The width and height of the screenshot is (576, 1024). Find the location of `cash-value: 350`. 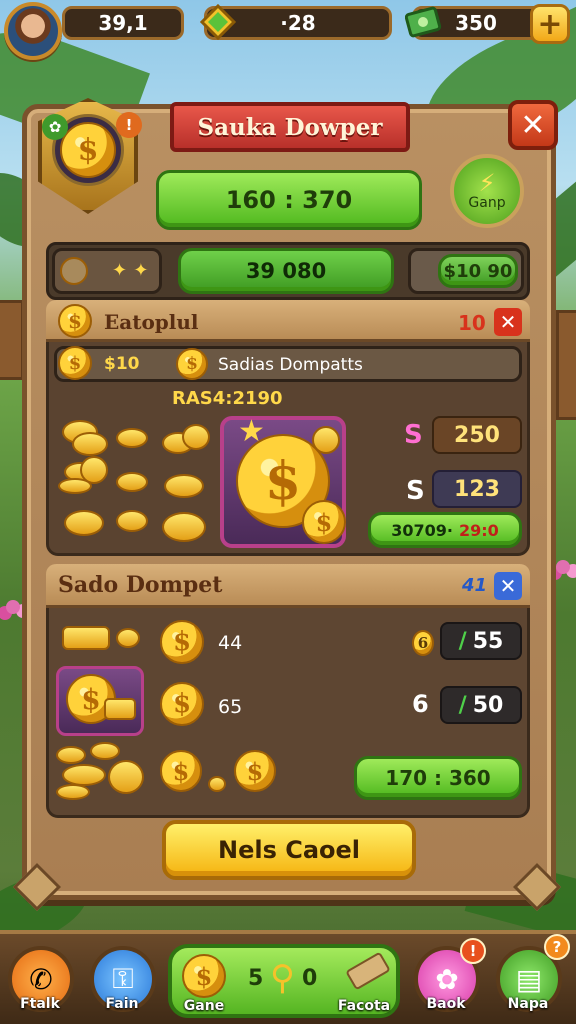

cash-value: 350 is located at coordinates (476, 23).